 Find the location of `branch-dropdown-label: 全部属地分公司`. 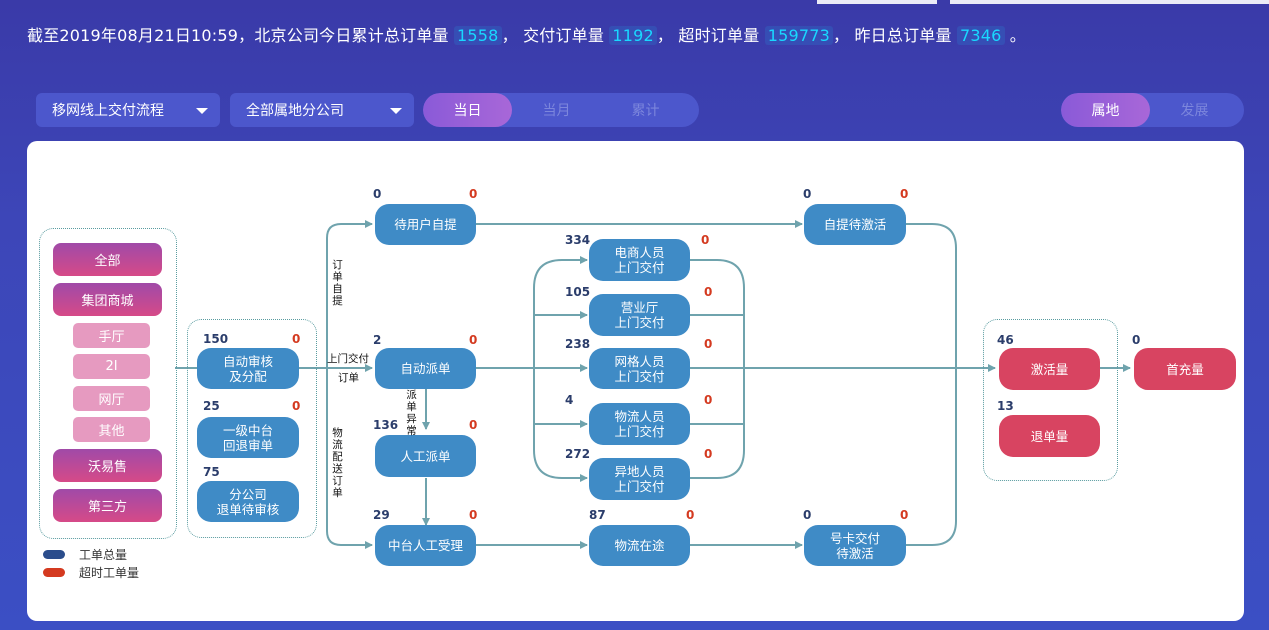

branch-dropdown-label: 全部属地分公司 is located at coordinates (295, 111).